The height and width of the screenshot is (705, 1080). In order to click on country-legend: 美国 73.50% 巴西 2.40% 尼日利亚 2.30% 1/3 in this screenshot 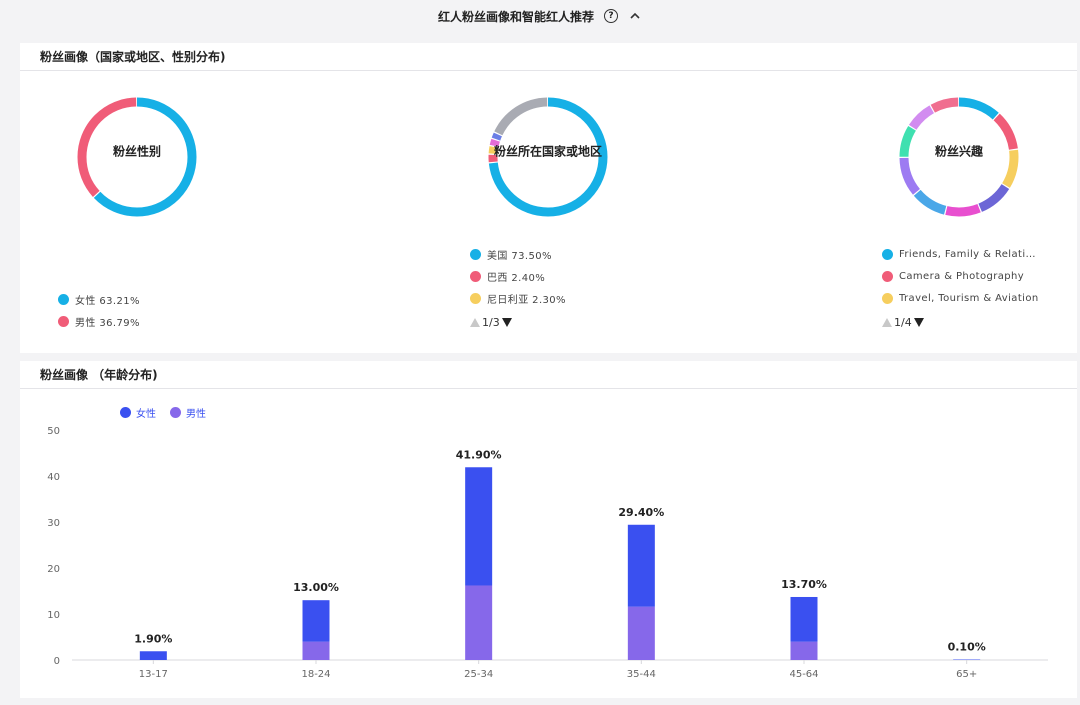, I will do `click(518, 287)`.